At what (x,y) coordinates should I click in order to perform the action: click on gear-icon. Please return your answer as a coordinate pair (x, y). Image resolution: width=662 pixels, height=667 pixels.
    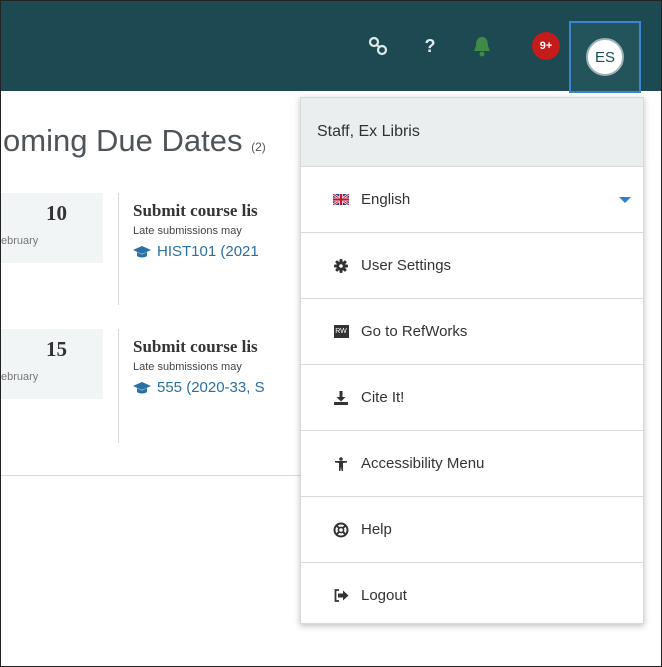
    Looking at the image, I should click on (341, 266).